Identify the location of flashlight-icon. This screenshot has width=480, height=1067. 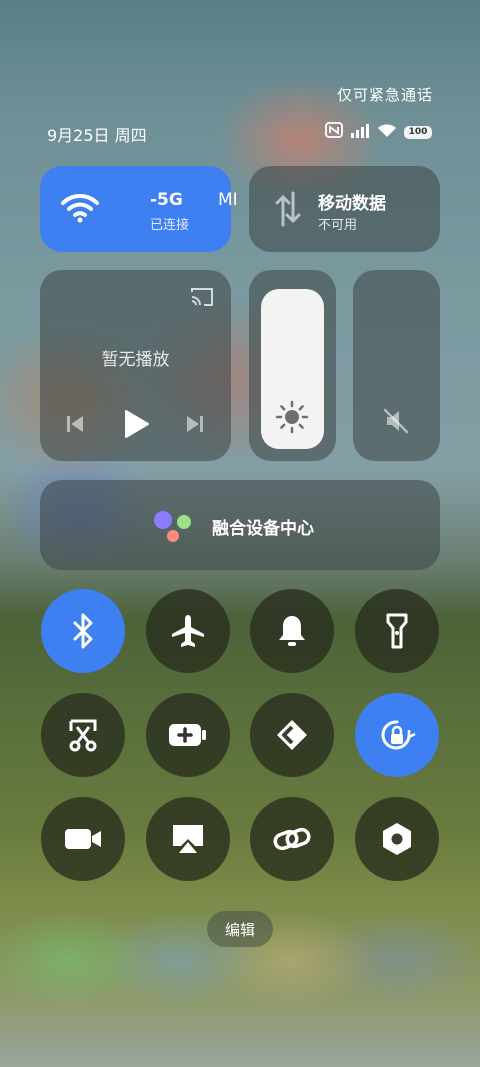
(397, 631).